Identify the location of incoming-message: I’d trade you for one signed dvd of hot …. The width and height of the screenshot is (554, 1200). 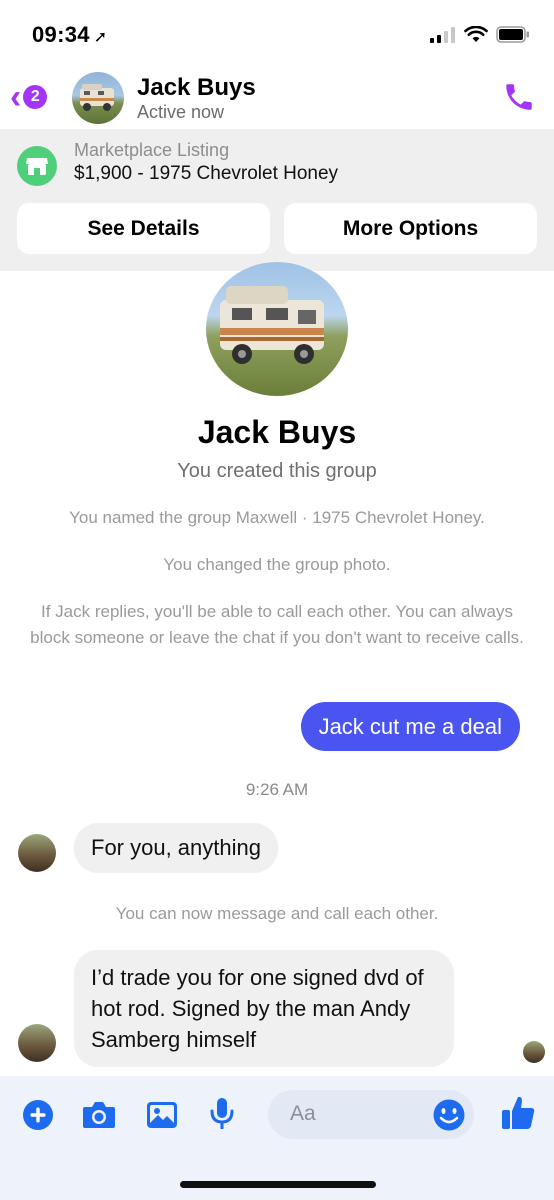
(264, 1008).